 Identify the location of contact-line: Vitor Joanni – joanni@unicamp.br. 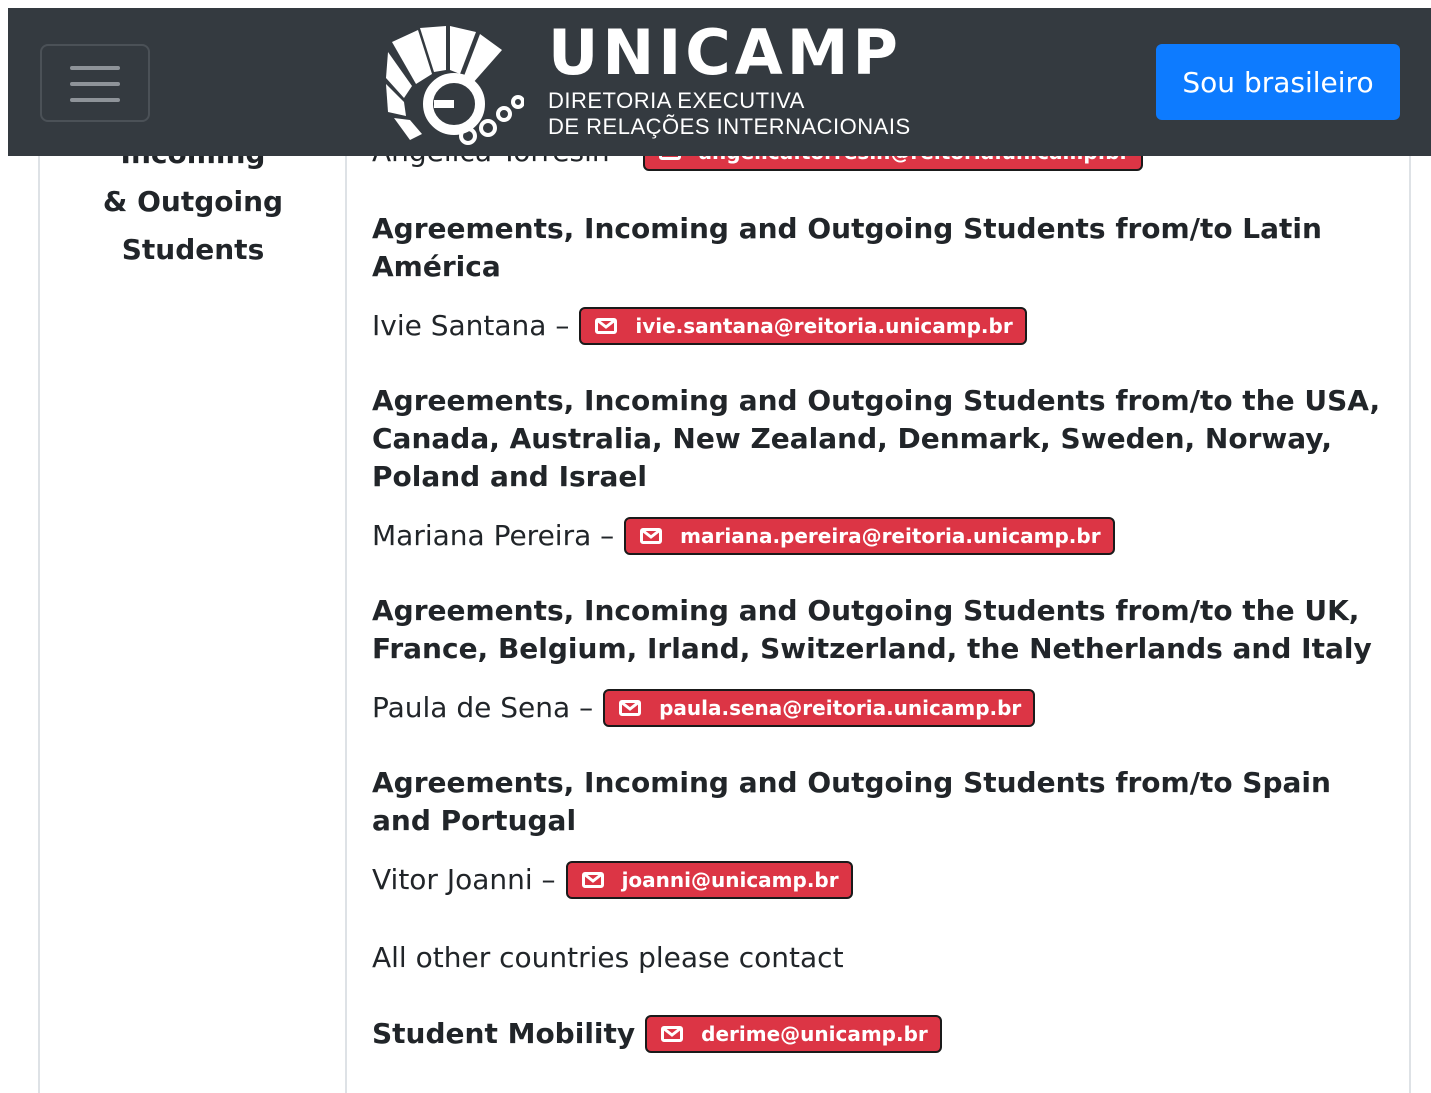
(612, 880).